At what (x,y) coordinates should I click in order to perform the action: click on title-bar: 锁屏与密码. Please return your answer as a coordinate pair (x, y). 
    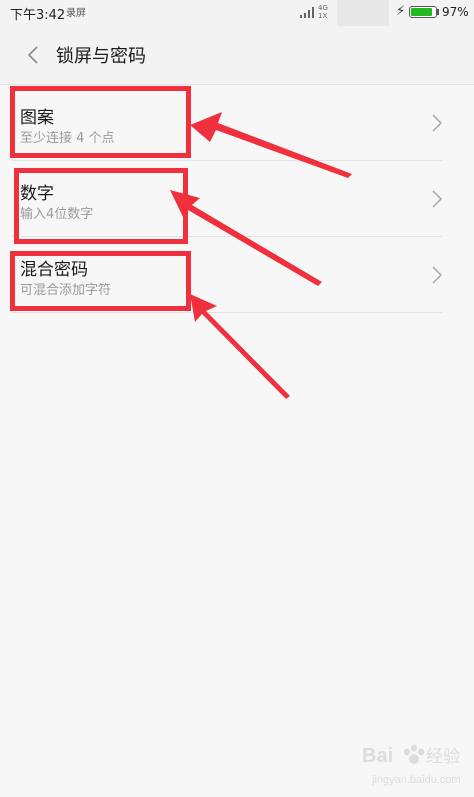
    Looking at the image, I should click on (237, 55).